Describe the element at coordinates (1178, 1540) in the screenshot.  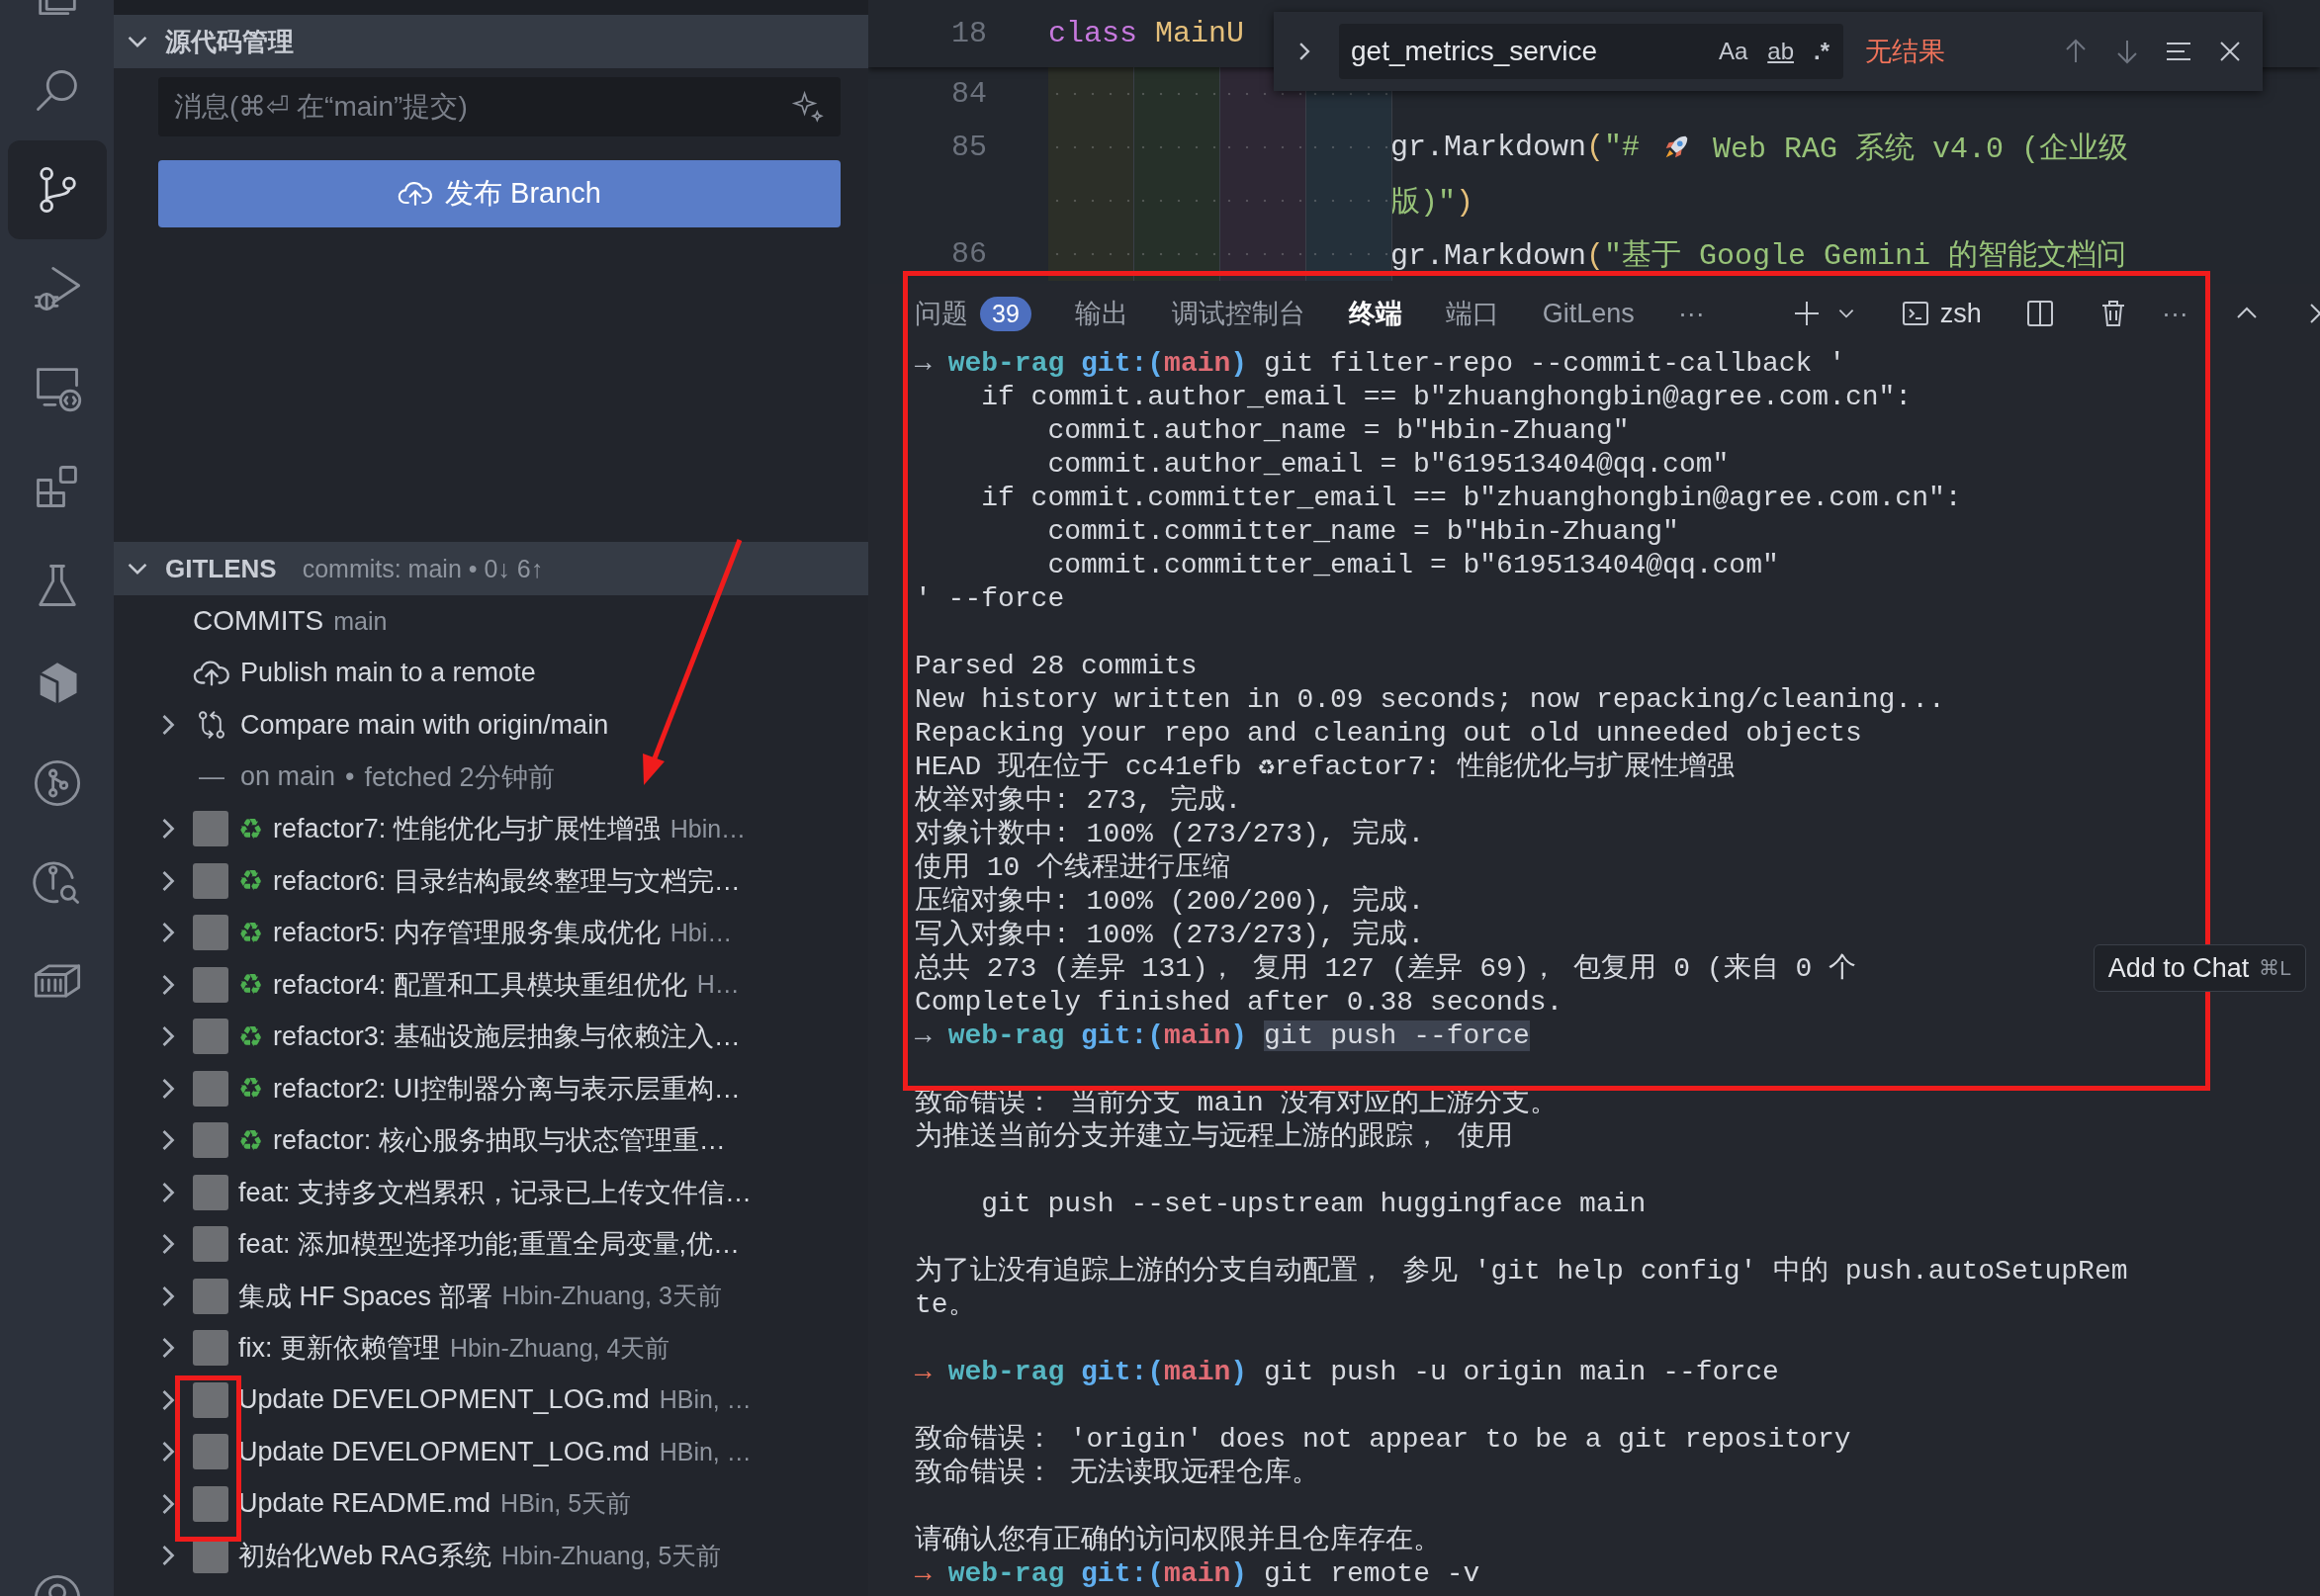
I see `terminal-line: 请确认您有正确的访问权限并且仓库存在。` at that location.